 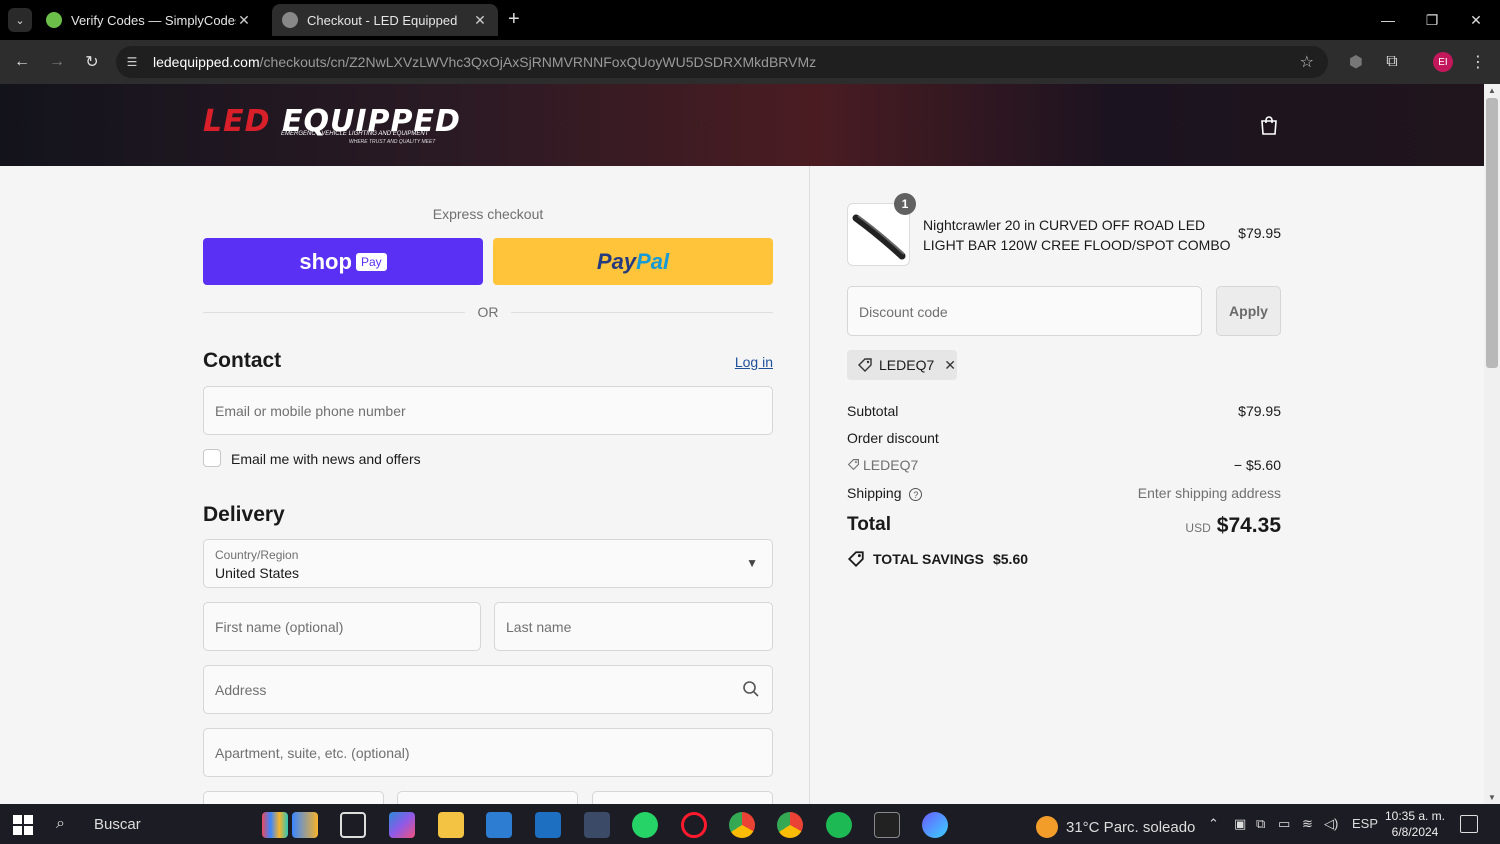 I want to click on browser-menu-icon: ⋮, so click(x=1478, y=62).